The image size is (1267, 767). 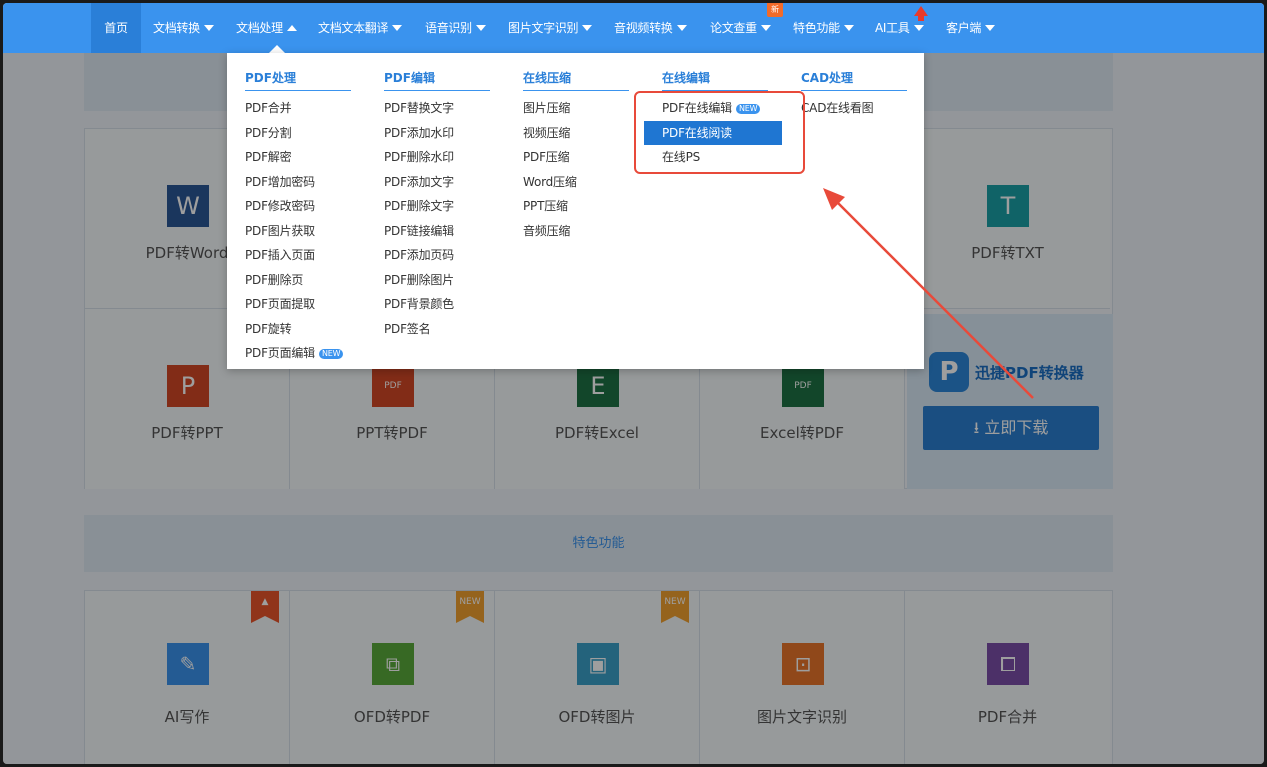 What do you see at coordinates (964, 28) in the screenshot?
I see `nav-label: 客户端` at bounding box center [964, 28].